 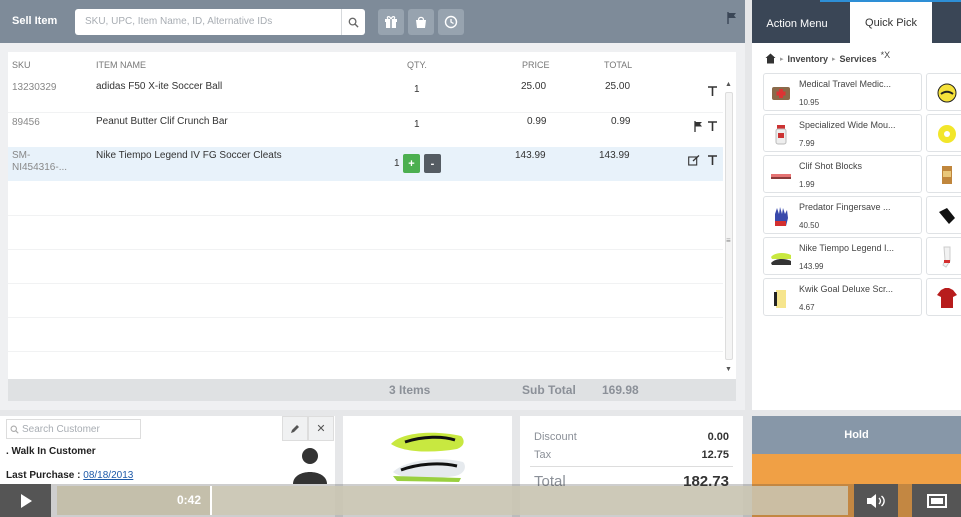 I want to click on edit-icon, so click(x=694, y=160).